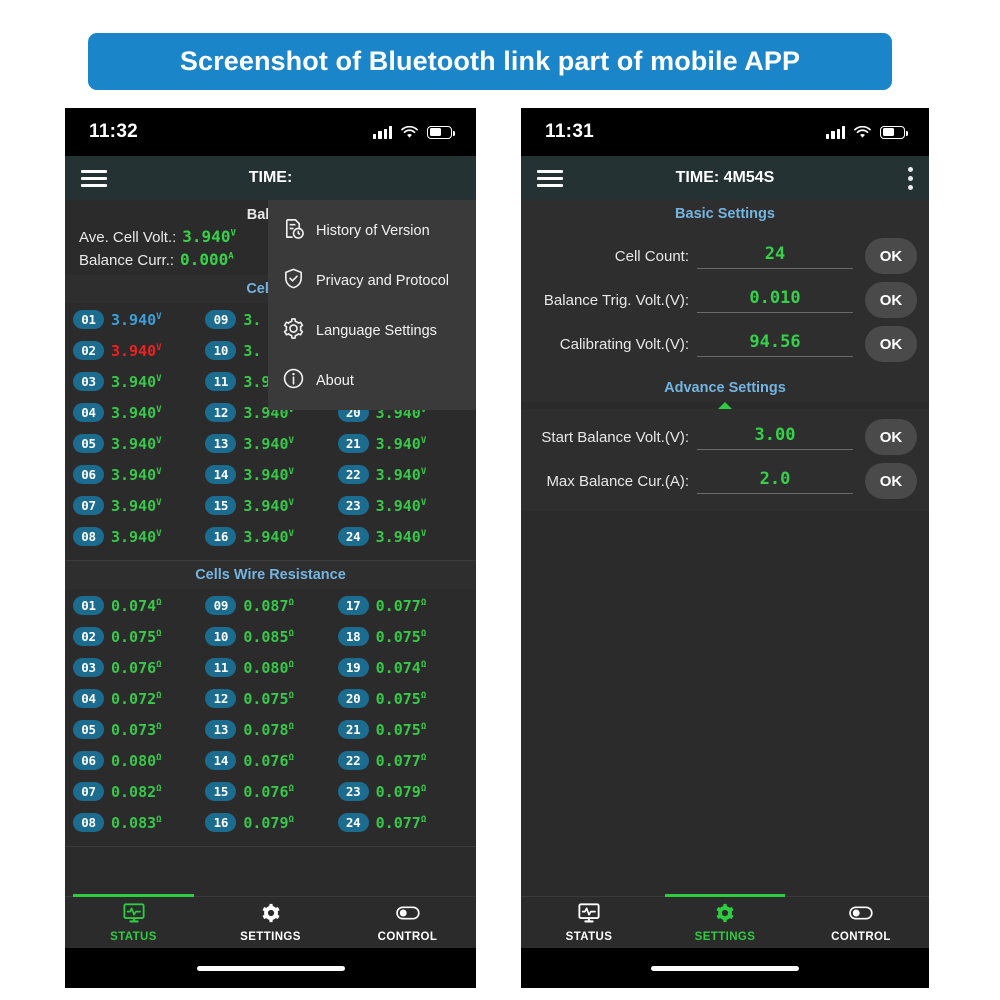 Image resolution: width=1000 pixels, height=1000 pixels. Describe the element at coordinates (725, 895) in the screenshot. I see `active-tab-indicator` at that location.